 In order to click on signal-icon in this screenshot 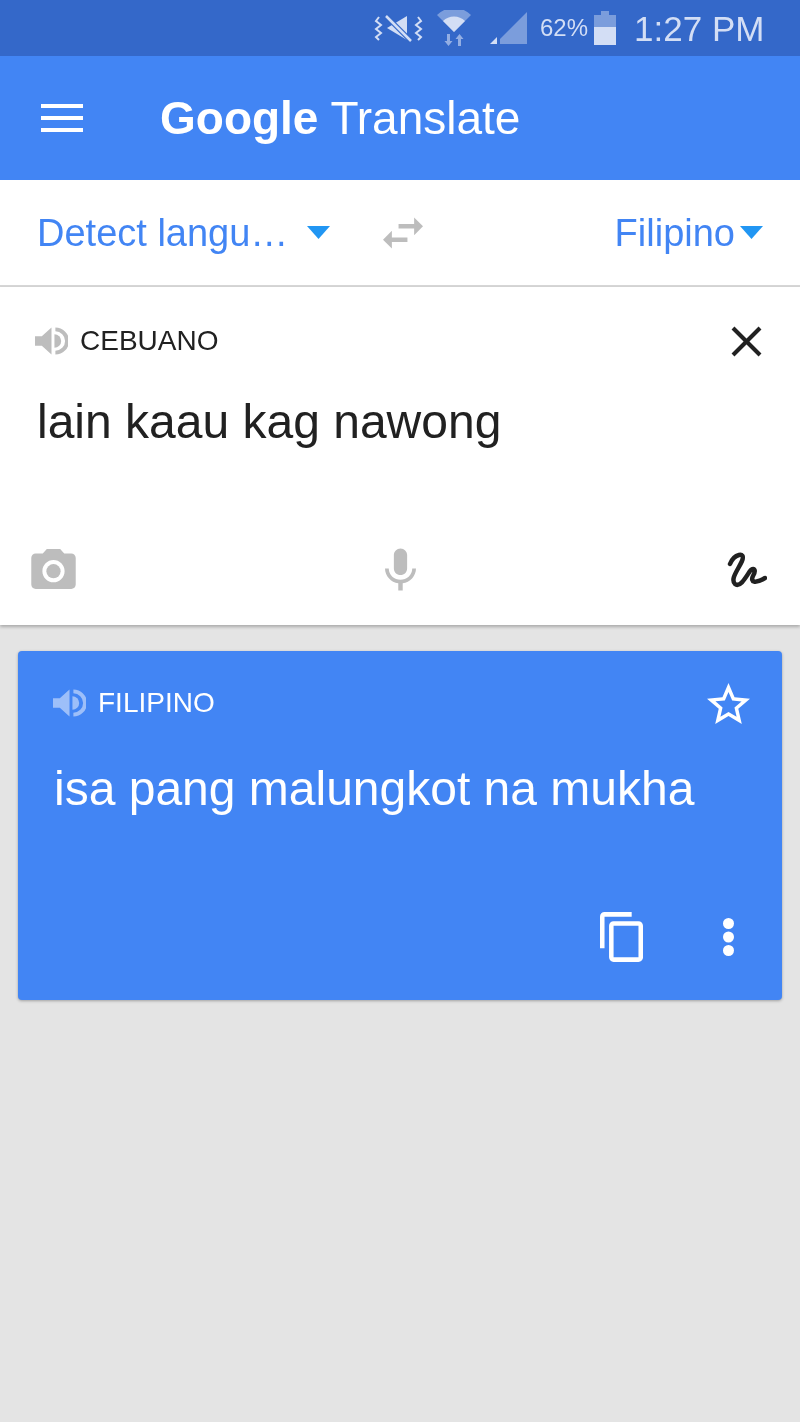, I will do `click(508, 28)`.